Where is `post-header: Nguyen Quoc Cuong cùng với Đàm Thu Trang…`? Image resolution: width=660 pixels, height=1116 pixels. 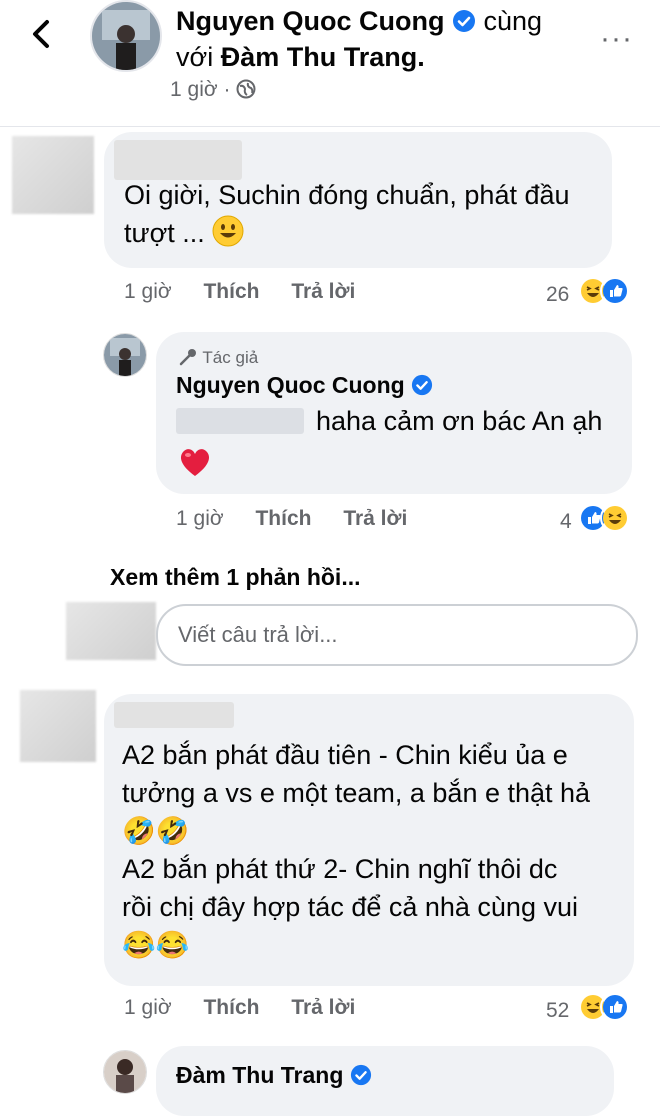
post-header: Nguyen Quoc Cuong cùng với Đàm Thu Trang… is located at coordinates (330, 63).